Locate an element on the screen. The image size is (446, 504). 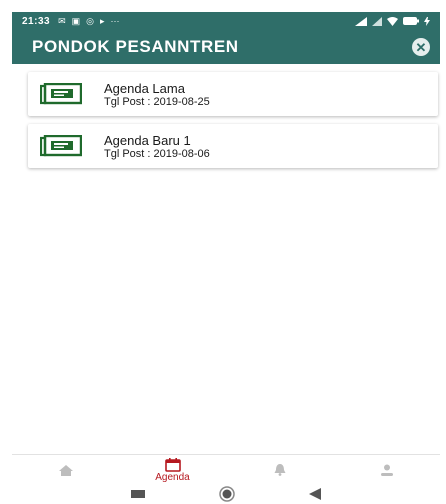
back-button-icon is located at coordinates (315, 494).